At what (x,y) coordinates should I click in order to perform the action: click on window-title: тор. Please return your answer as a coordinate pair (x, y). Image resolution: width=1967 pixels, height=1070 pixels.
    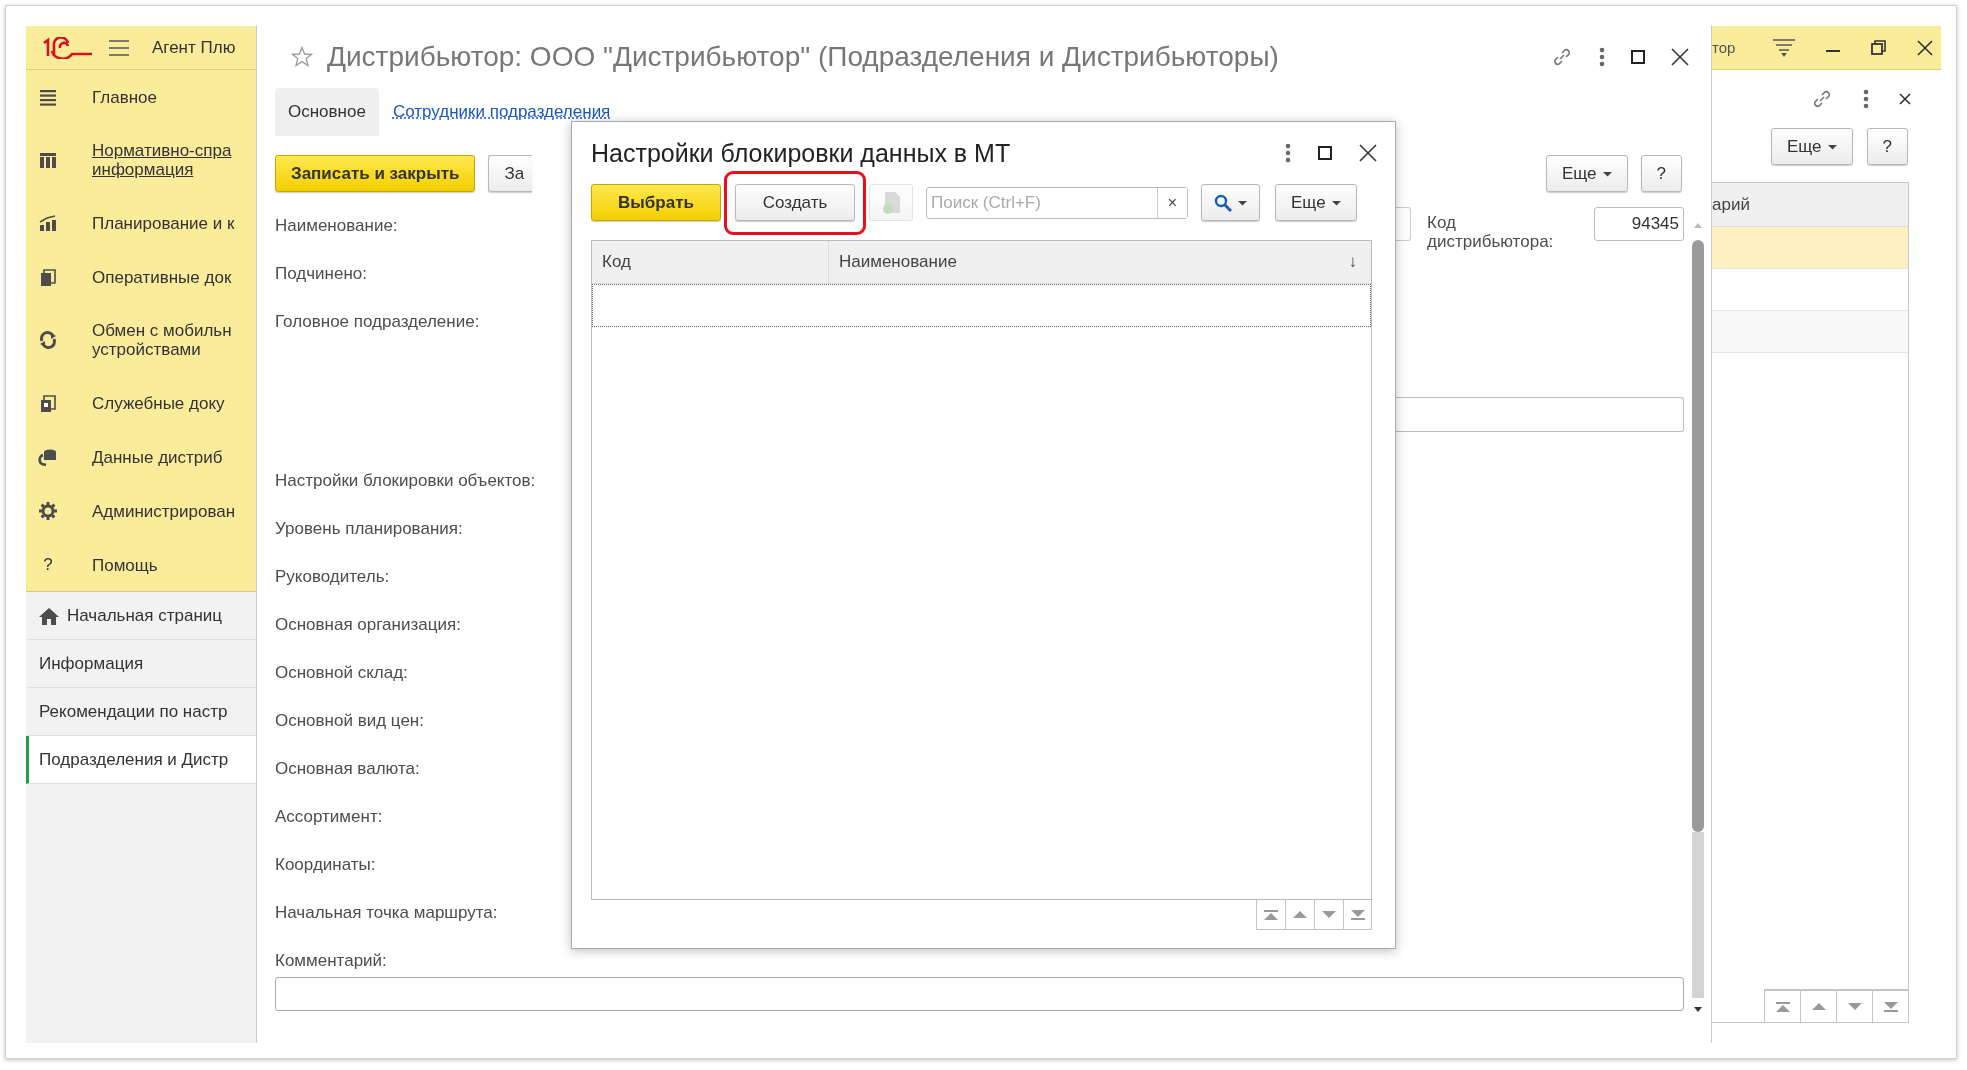
    Looking at the image, I should click on (1724, 47).